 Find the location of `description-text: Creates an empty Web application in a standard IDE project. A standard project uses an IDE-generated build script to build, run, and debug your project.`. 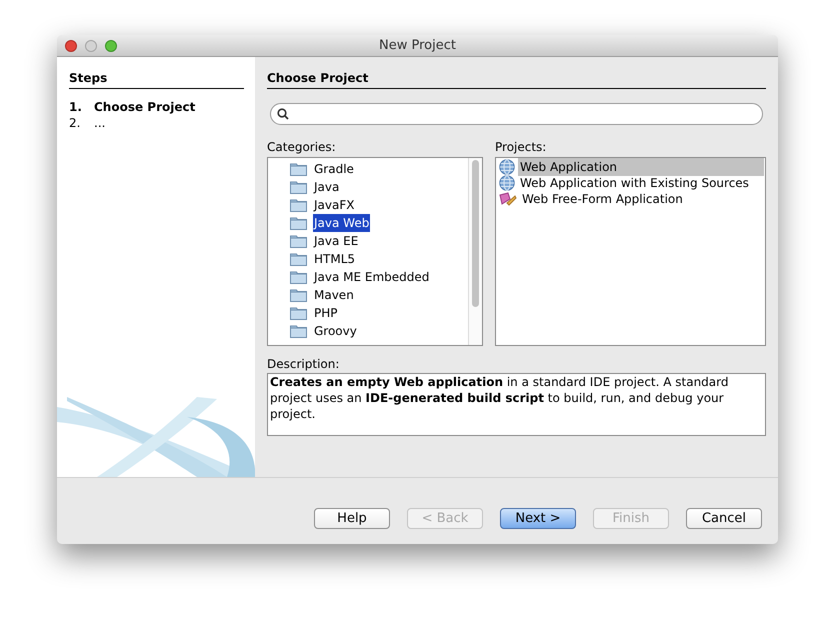

description-text: Creates an empty Web application in a standard IDE project. A standard project uses an IDE-generated build script to build, run, and debug your project. is located at coordinates (499, 398).